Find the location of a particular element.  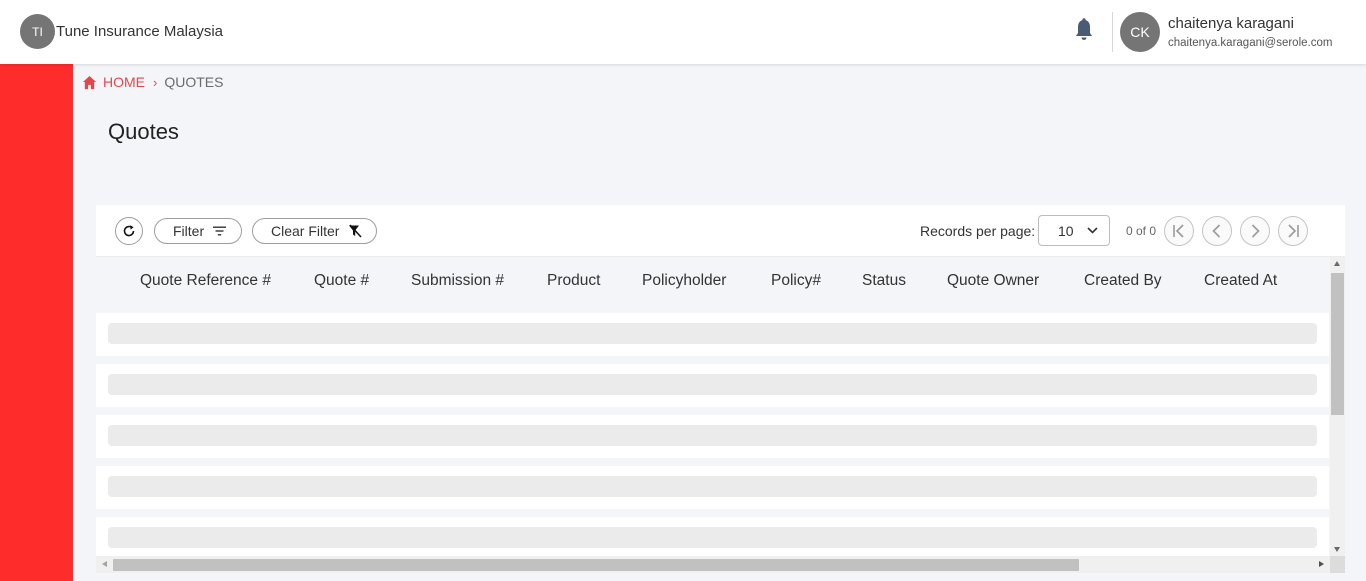

column-header-created-by: Created By is located at coordinates (1123, 281).